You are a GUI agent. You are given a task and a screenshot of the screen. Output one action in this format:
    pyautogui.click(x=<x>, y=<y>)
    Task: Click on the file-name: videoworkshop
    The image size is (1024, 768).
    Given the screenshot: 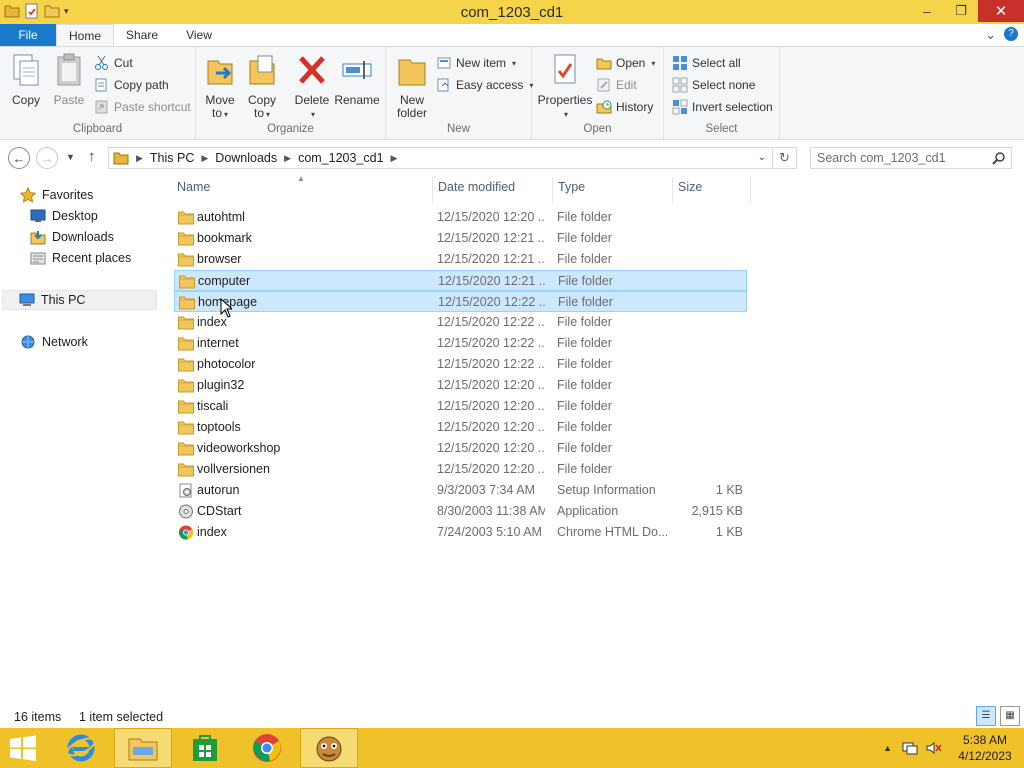 What is the action you would take?
    pyautogui.click(x=239, y=448)
    